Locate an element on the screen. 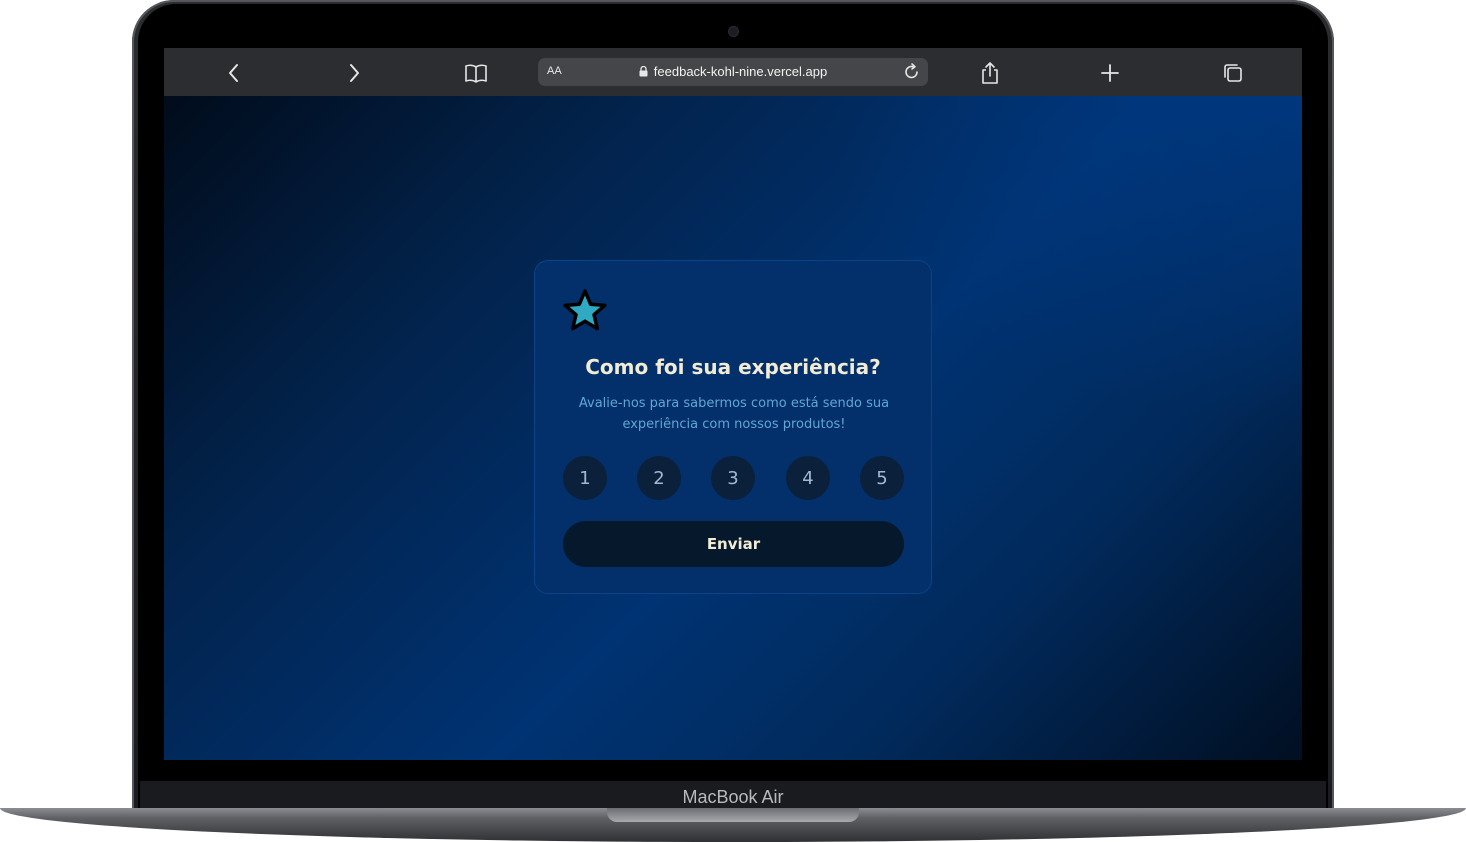  rating-group: 1 2 3 4 5 is located at coordinates (734, 478).